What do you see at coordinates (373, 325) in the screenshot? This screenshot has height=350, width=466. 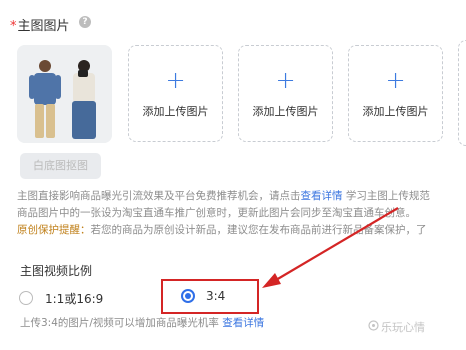 I see `watermark-logo-icon` at bounding box center [373, 325].